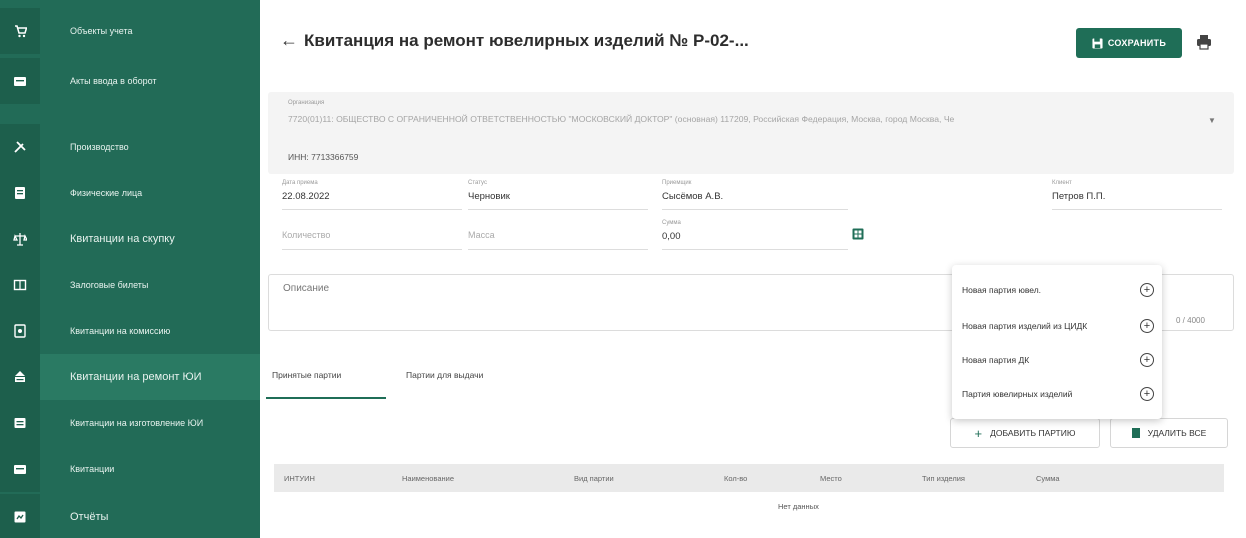 The width and height of the screenshot is (1246, 538). Describe the element at coordinates (558, 195) in the screenshot. I see `status-field: Статус Черновик` at that location.